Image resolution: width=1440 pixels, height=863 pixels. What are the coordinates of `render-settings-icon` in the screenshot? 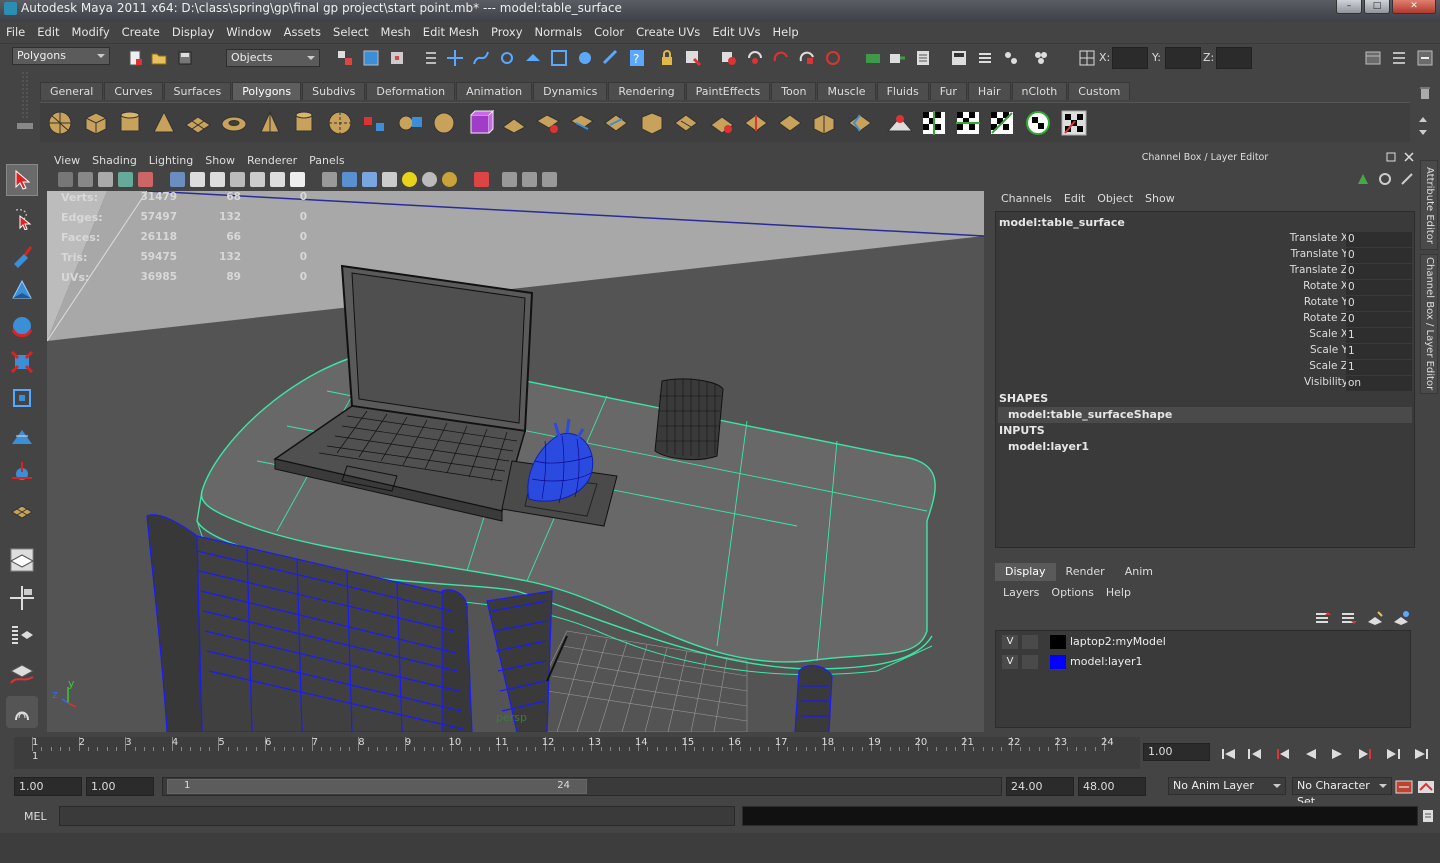 It's located at (807, 58).